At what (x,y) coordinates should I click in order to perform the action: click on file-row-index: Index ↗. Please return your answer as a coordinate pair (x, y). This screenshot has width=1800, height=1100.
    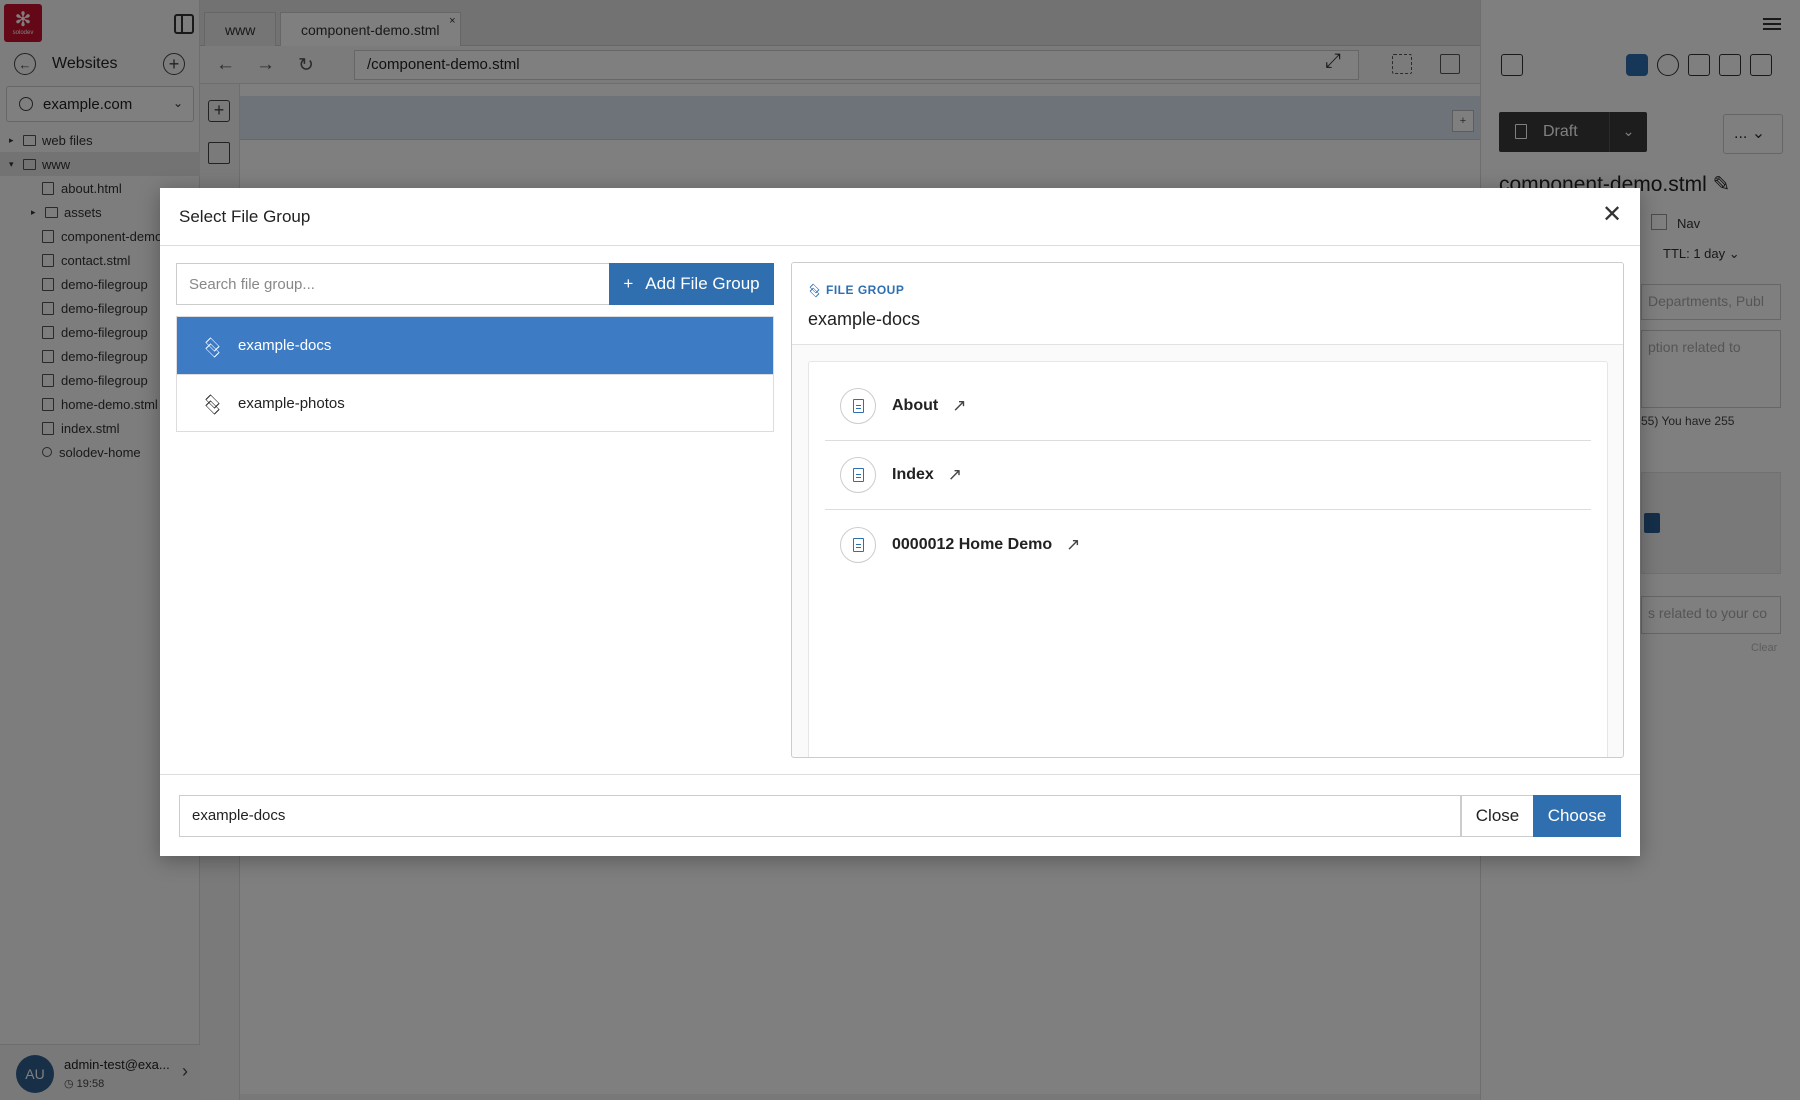
    Looking at the image, I should click on (1208, 475).